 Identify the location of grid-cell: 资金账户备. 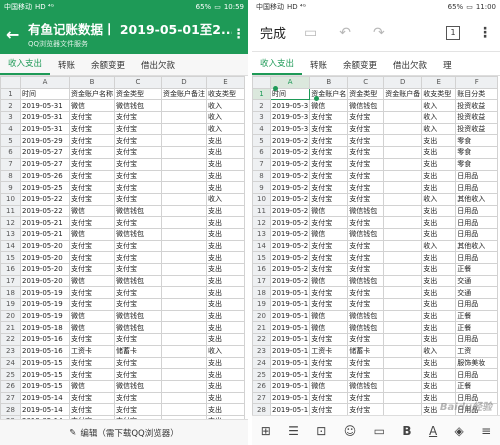
(403, 94).